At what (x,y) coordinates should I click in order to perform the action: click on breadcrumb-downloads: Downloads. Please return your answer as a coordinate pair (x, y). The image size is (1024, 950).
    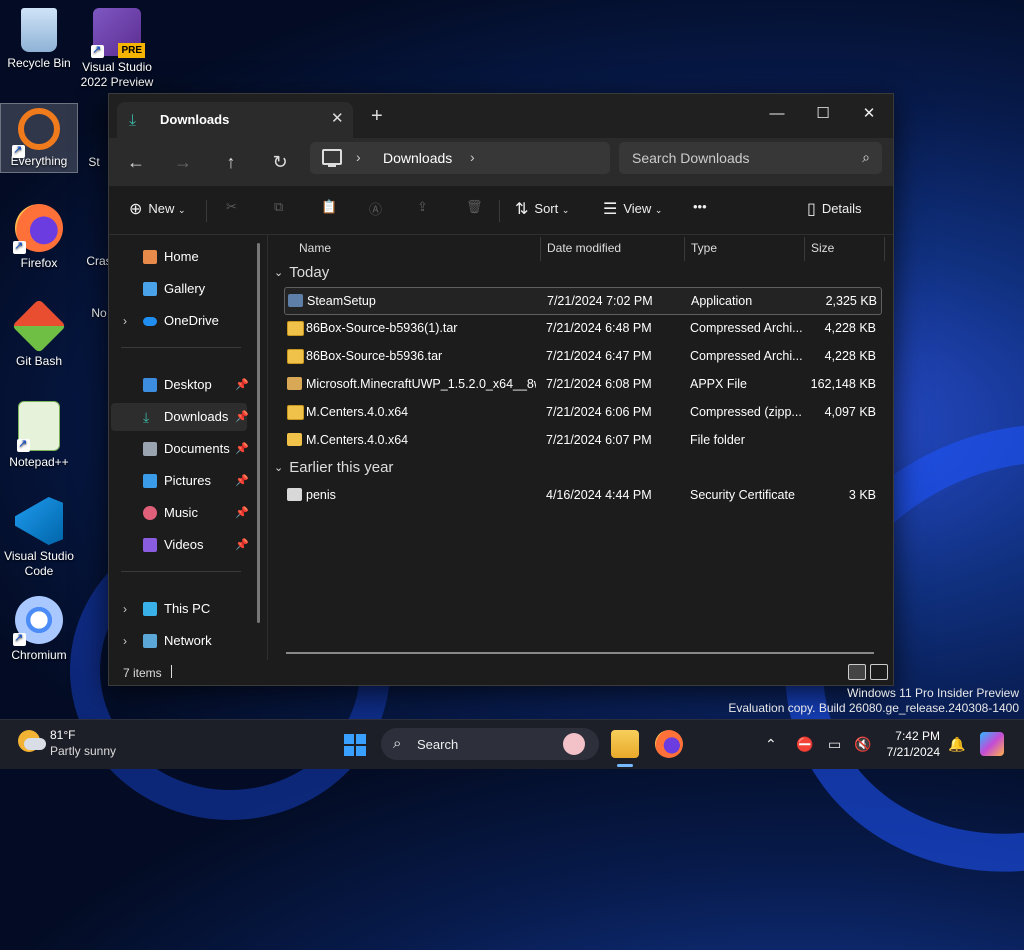
    Looking at the image, I should click on (417, 158).